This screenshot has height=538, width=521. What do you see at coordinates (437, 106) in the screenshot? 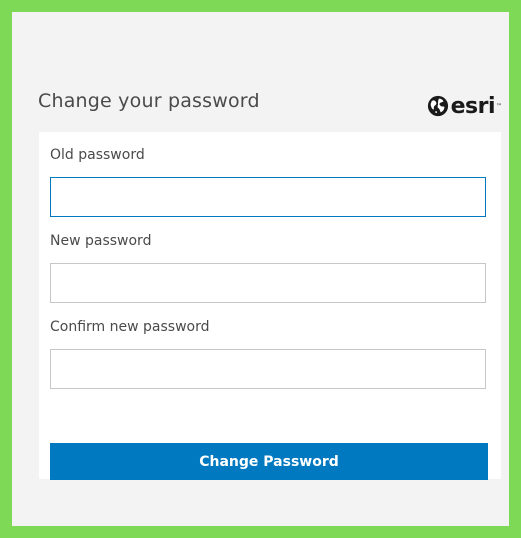
I see `globe-icon` at bounding box center [437, 106].